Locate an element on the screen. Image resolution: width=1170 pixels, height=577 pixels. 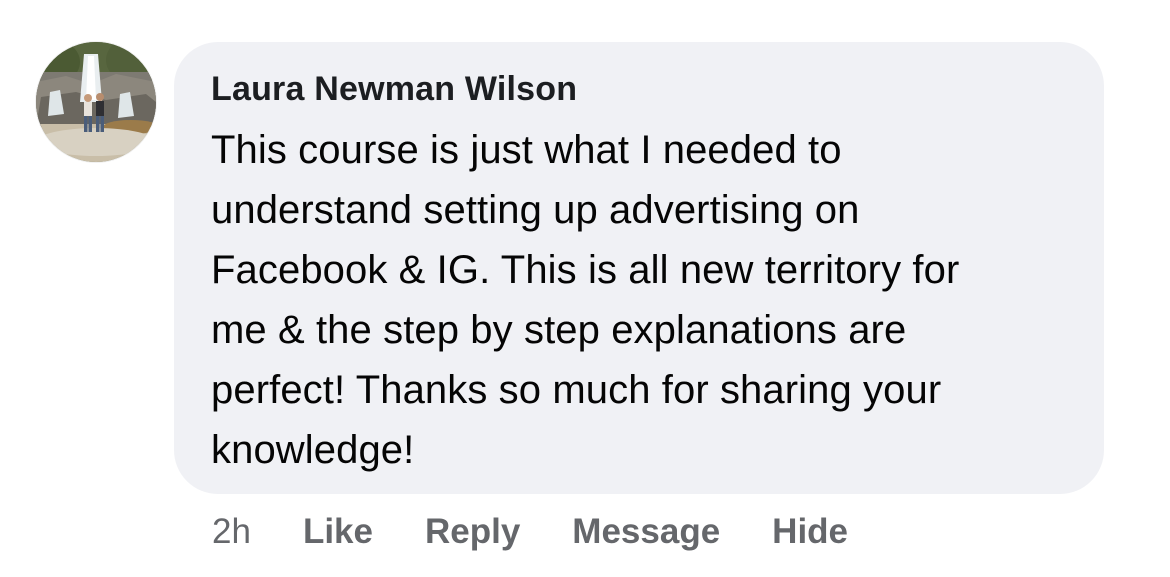
reply-button: Reply is located at coordinates (472, 532).